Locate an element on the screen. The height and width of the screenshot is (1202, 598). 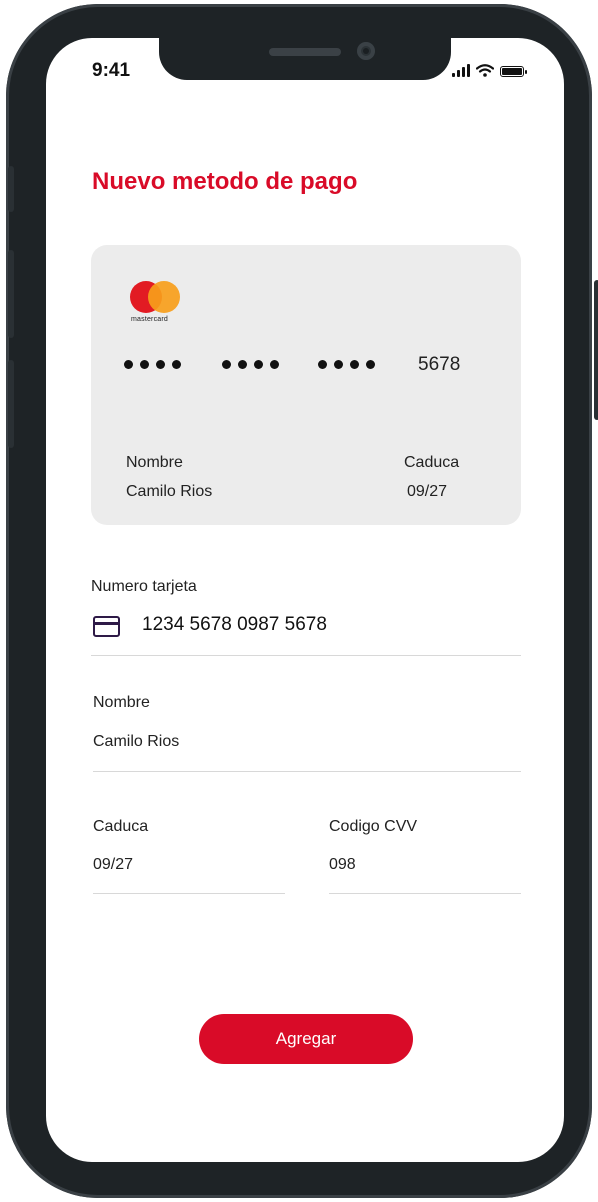
card-name-label: Nombre is located at coordinates (154, 462).